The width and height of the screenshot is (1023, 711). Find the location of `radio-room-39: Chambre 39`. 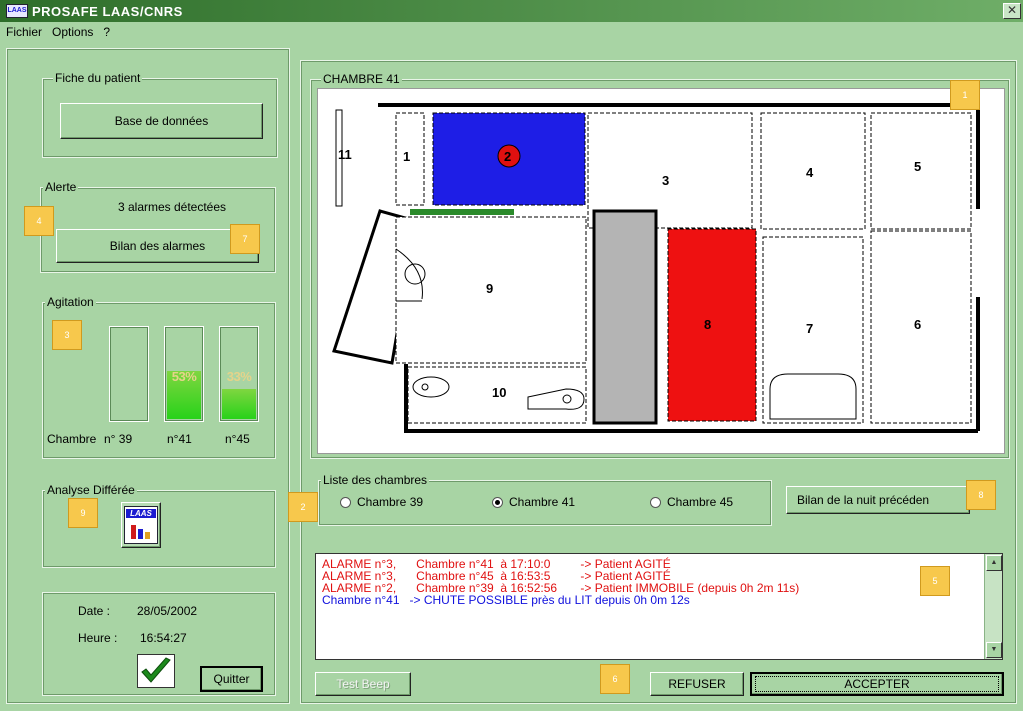

radio-room-39: Chambre 39 is located at coordinates (381, 502).